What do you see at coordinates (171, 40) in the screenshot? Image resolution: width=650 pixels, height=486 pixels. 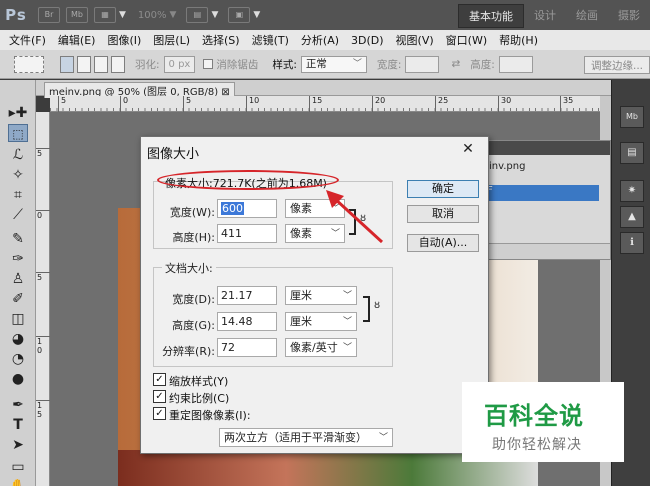 I see `menu-layer: 图层(L)` at bounding box center [171, 40].